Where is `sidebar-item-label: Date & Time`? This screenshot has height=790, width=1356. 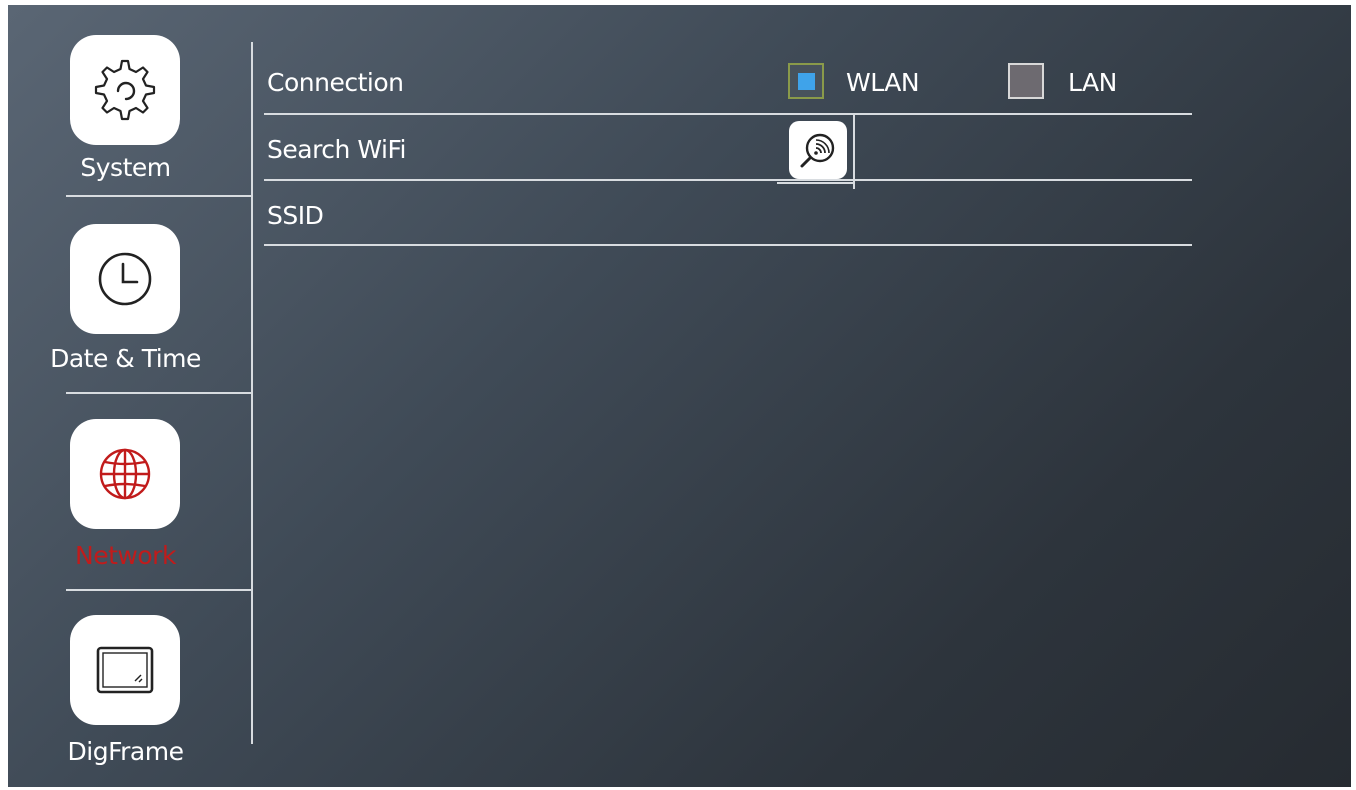 sidebar-item-label: Date & Time is located at coordinates (125, 358).